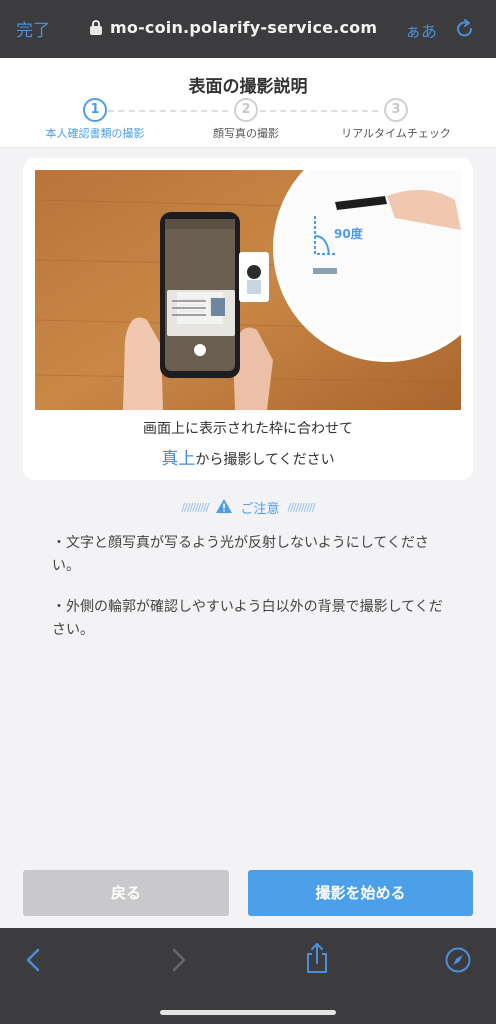 The image size is (496, 1024). I want to click on step-1: 1 本人確認書類の撮影, so click(95, 119).